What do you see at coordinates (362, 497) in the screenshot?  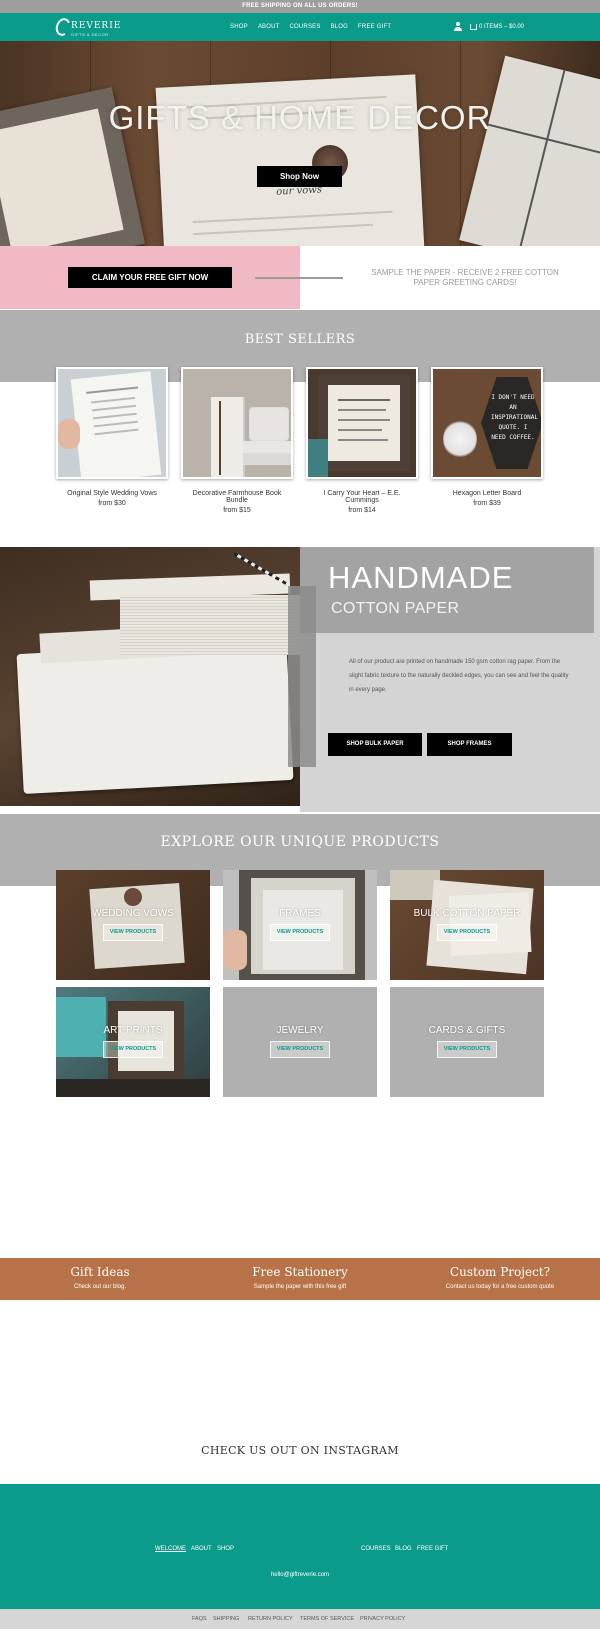 I see `product-name: I Carry Your Heart – E.E. Cummings` at bounding box center [362, 497].